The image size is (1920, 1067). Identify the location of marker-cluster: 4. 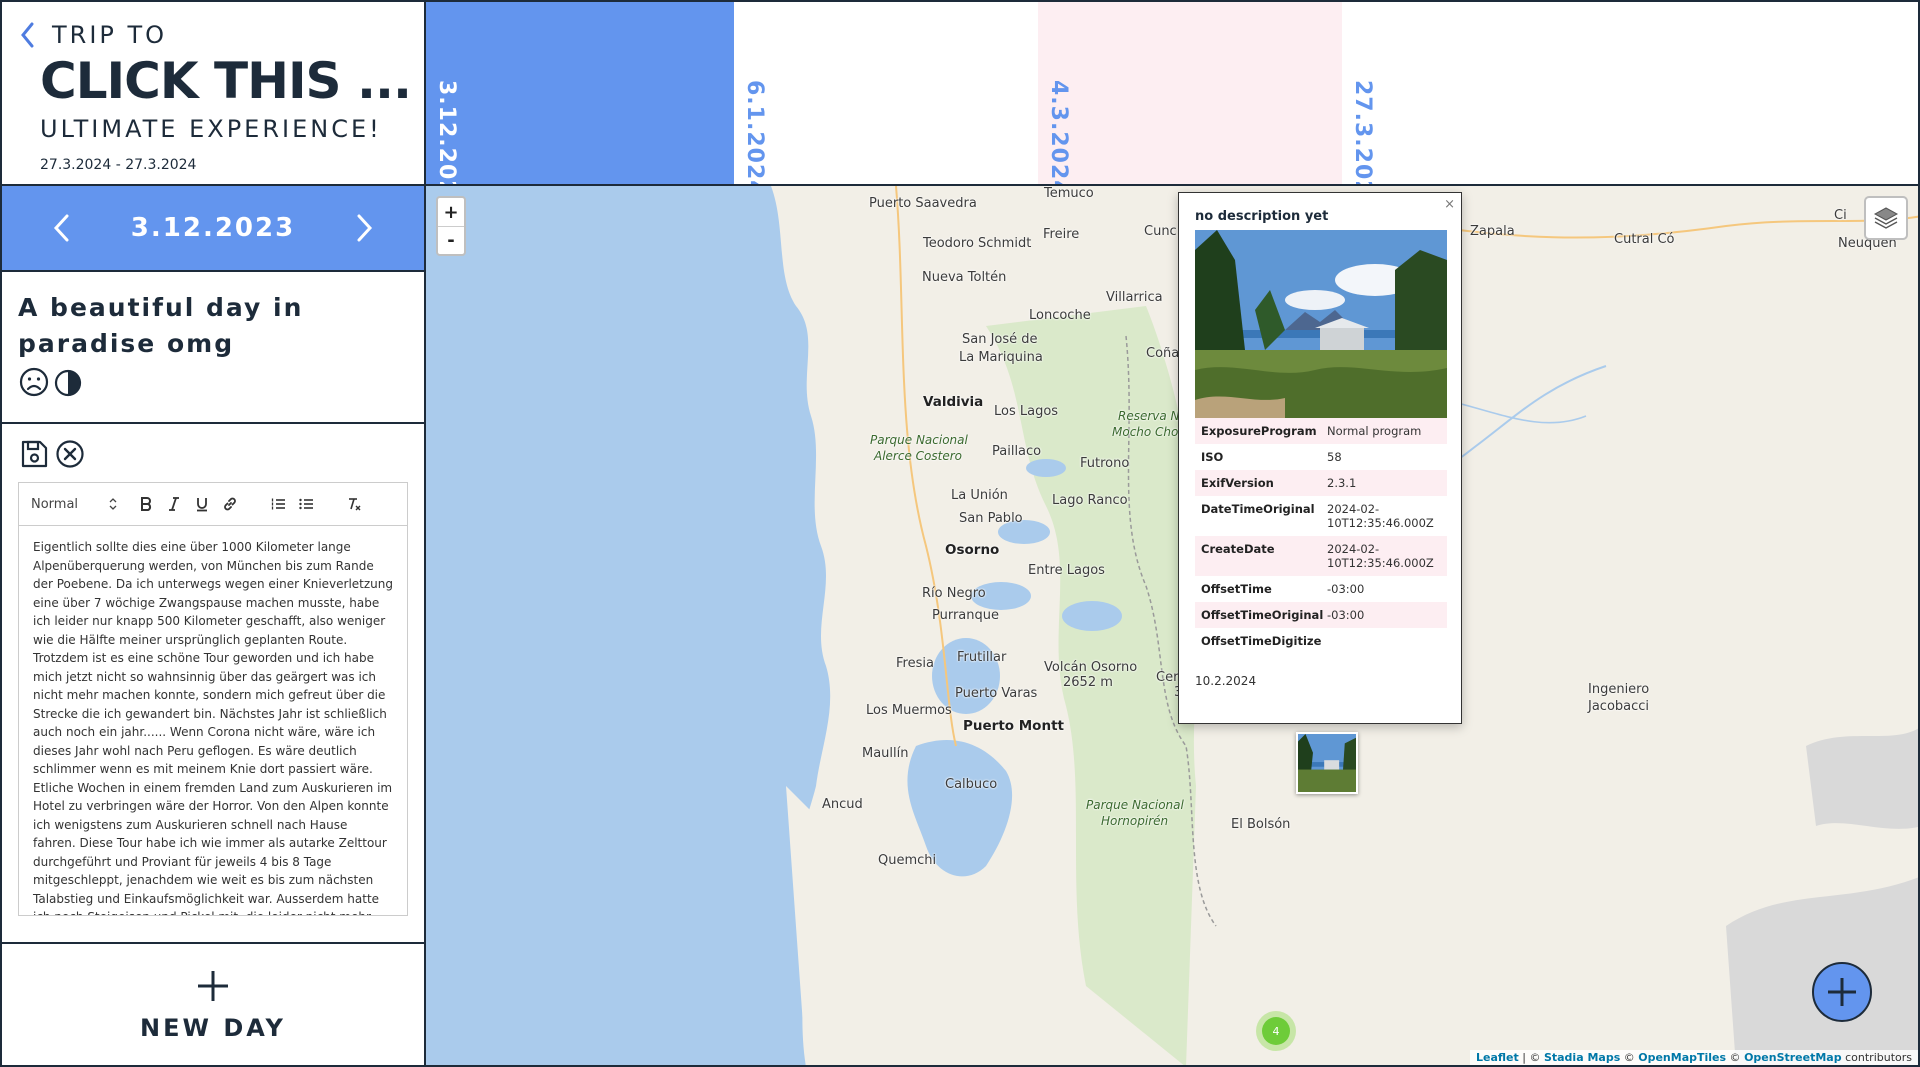
(1276, 1031).